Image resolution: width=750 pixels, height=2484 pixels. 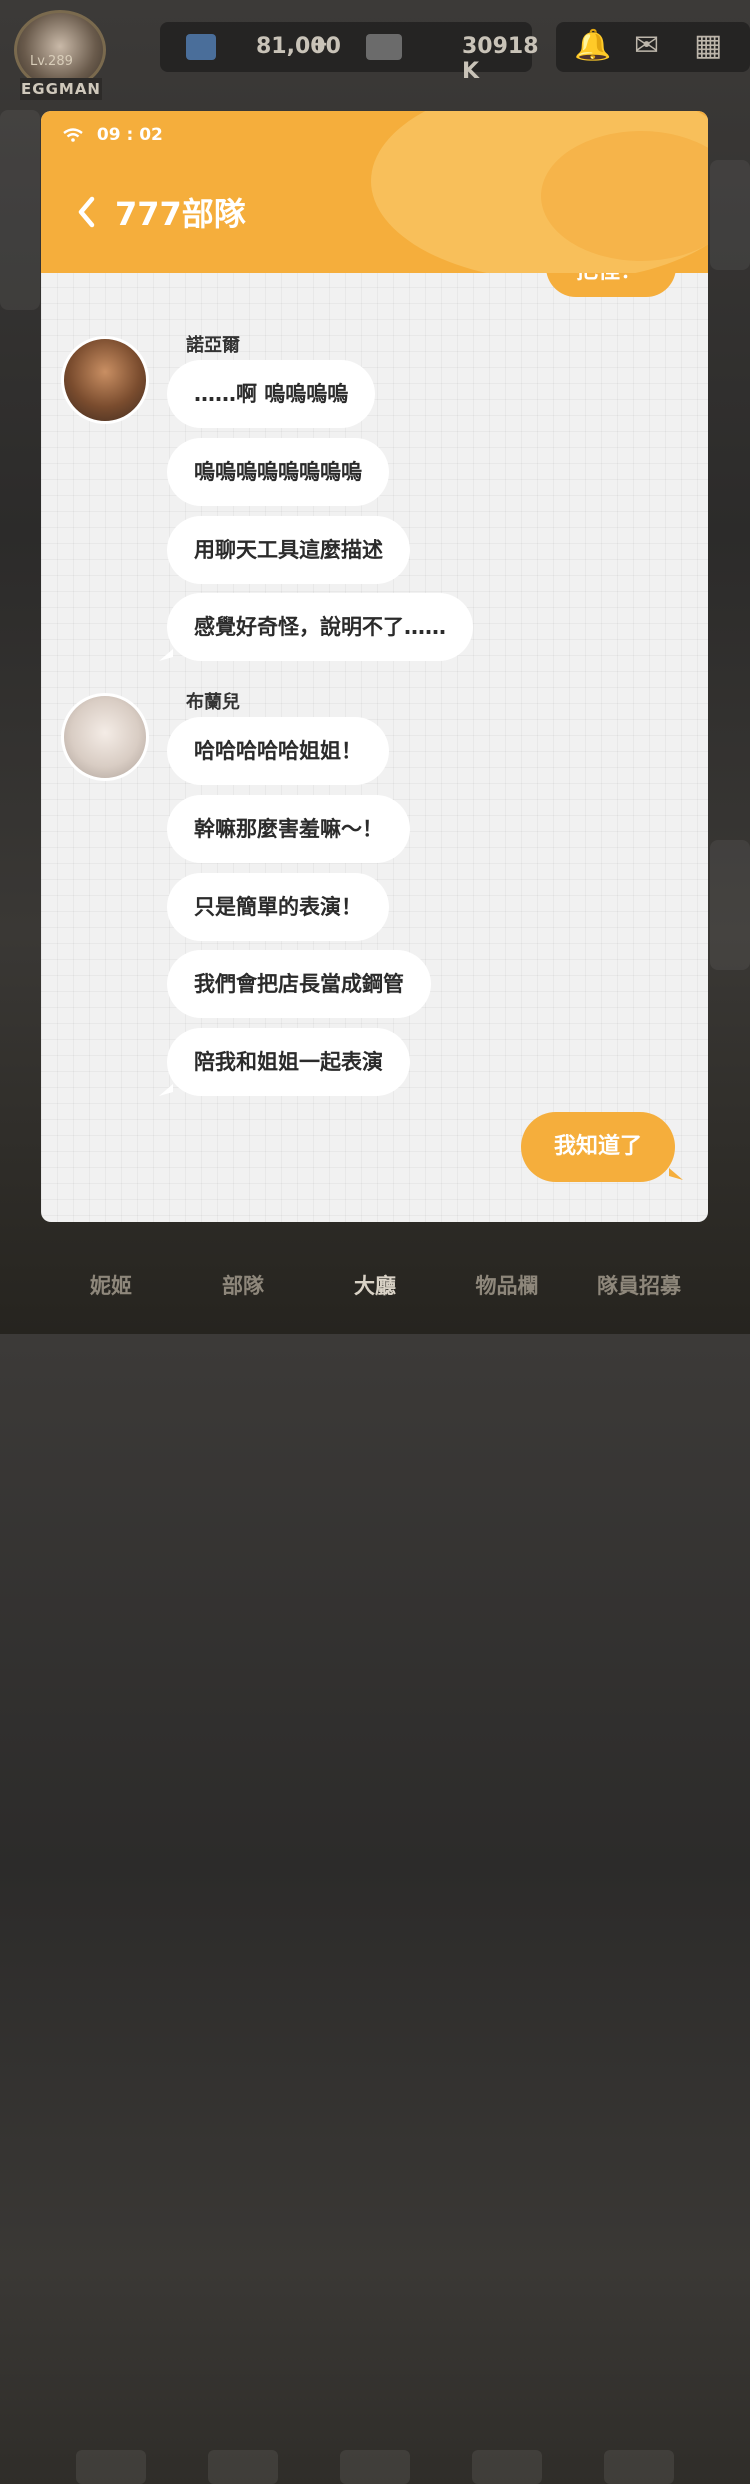 I want to click on message-bubble: 哈哈哈哈哈姐姐！, so click(x=278, y=751).